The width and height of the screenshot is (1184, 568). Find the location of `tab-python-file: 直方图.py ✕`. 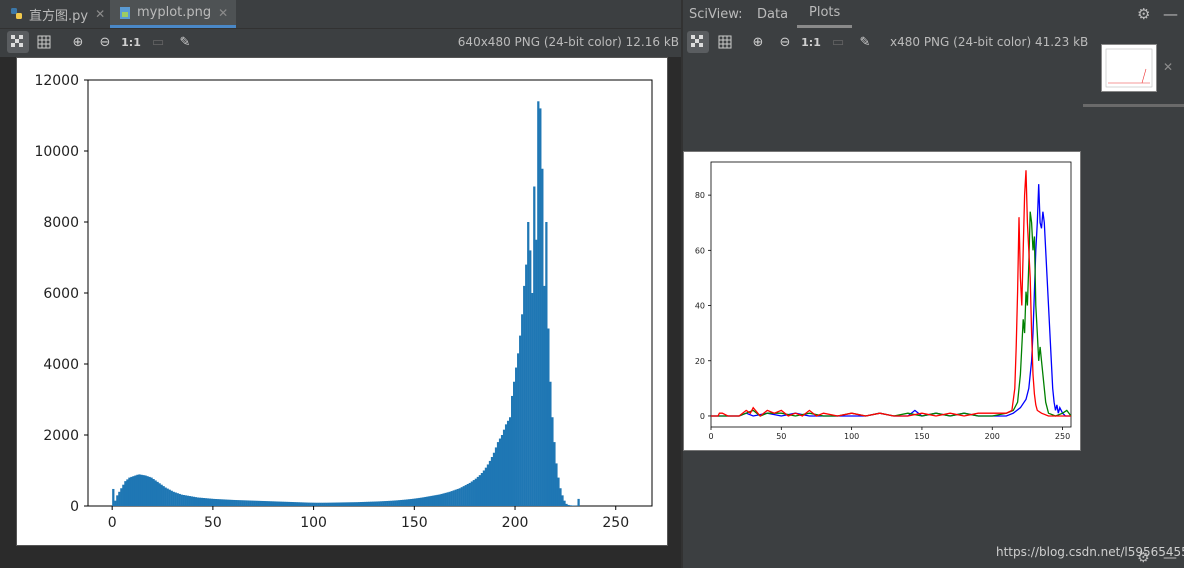

tab-python-file: 直方图.py ✕ is located at coordinates (57, 14).